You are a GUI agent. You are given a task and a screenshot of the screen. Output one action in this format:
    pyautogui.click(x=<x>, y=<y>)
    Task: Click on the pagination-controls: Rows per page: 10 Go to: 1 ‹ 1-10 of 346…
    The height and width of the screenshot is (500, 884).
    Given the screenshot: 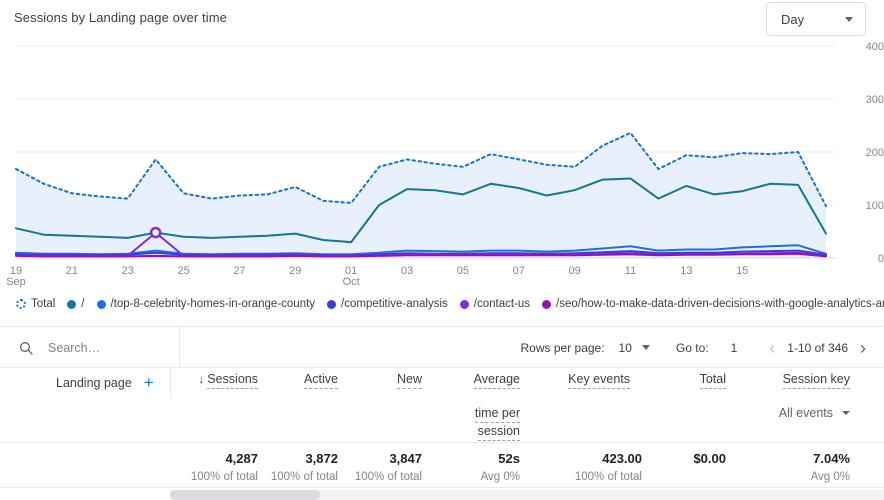 What is the action you would take?
    pyautogui.click(x=697, y=347)
    